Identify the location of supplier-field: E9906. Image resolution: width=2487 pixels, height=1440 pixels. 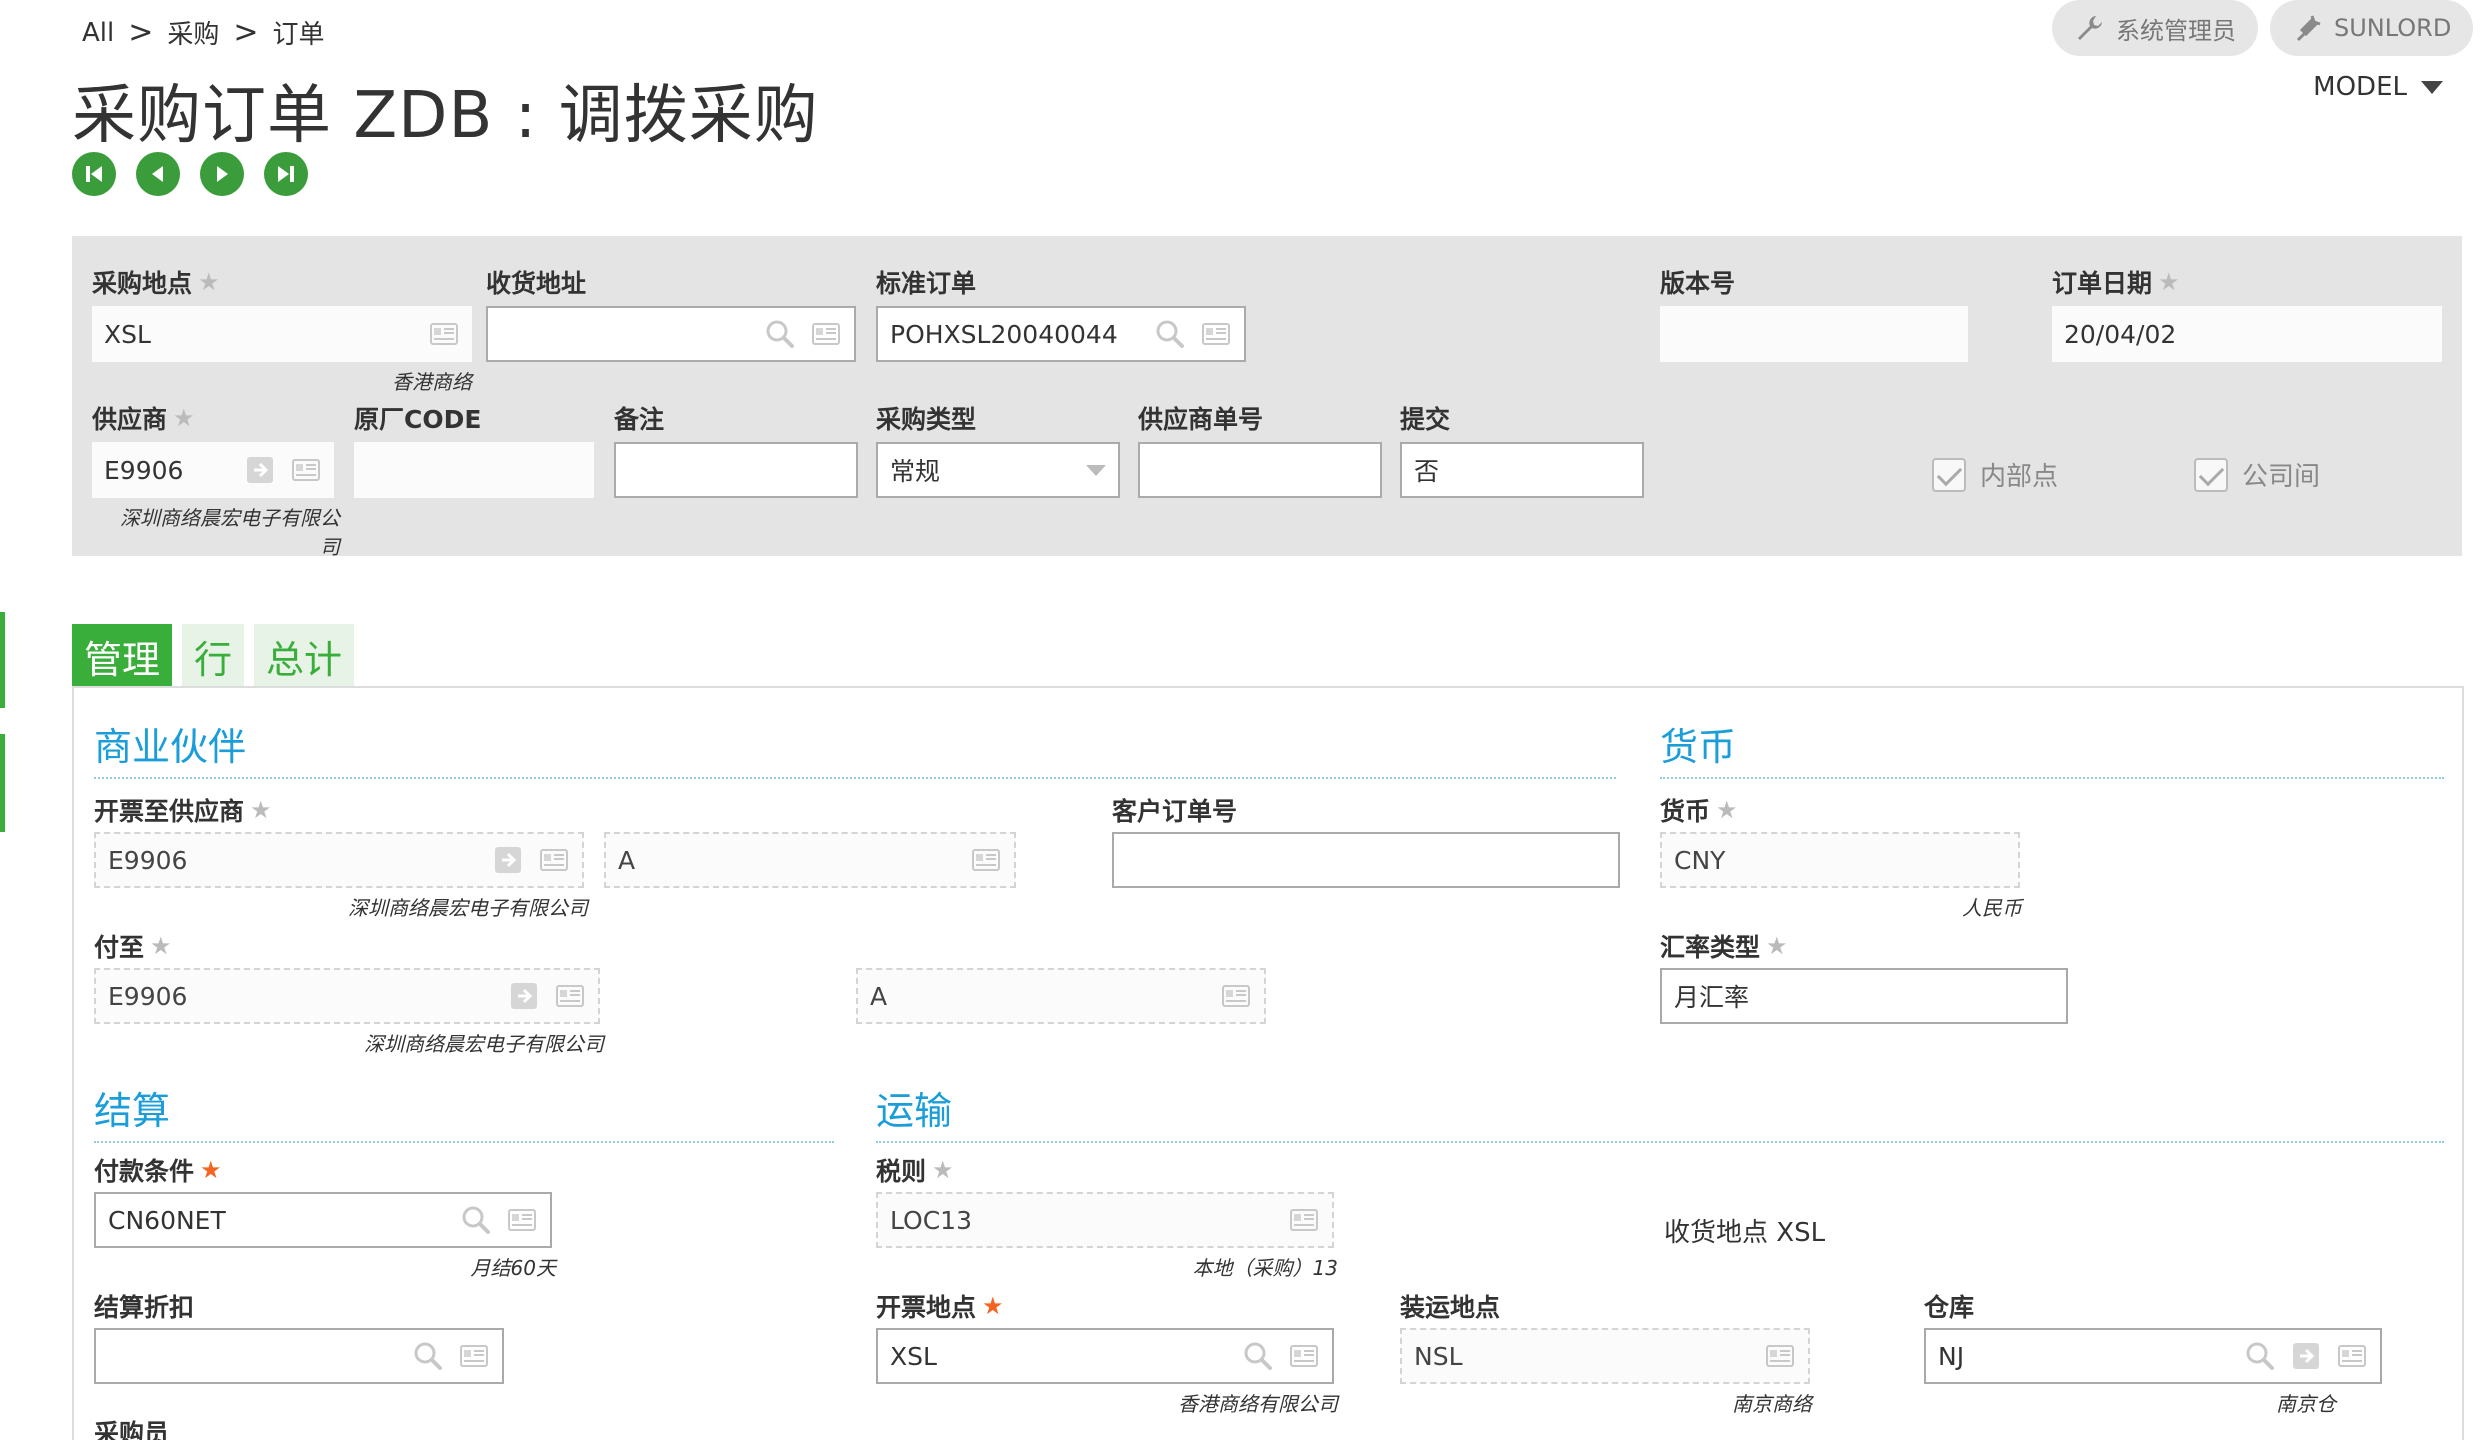
(213, 470).